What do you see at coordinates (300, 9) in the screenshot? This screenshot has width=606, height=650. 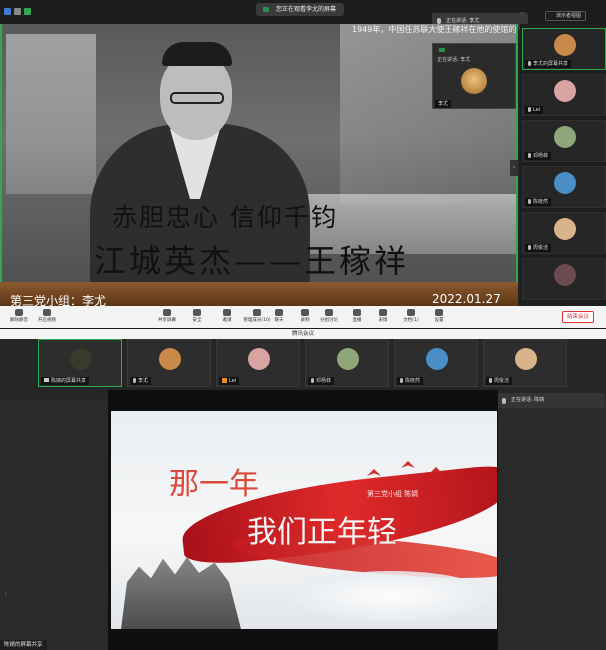 I see `sharing-status-pill: 您正在观看李尤的屏幕` at bounding box center [300, 9].